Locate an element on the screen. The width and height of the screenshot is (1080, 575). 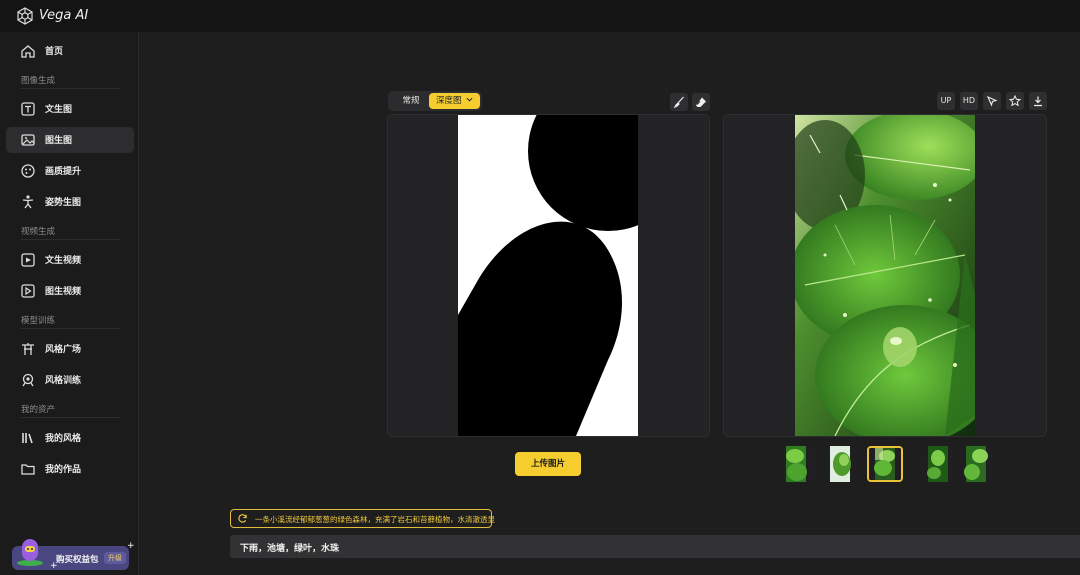
top-bar: Vega AI is located at coordinates (540, 16).